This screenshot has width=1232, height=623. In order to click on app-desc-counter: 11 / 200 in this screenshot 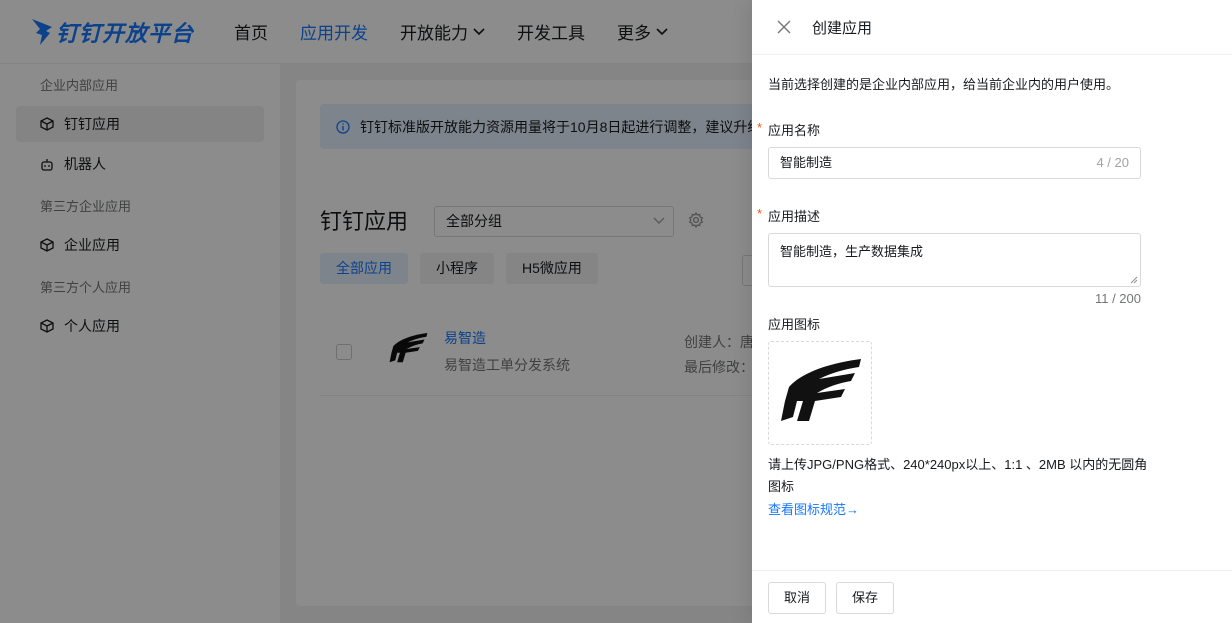, I will do `click(1117, 298)`.